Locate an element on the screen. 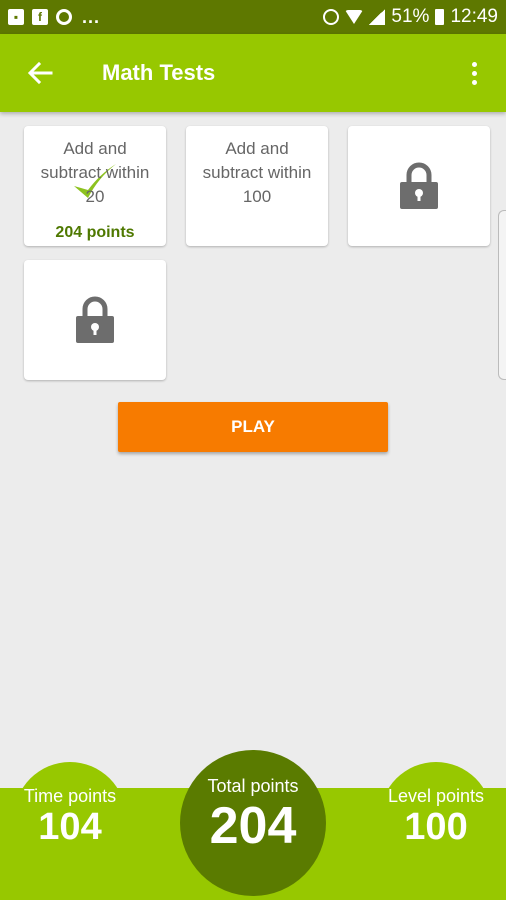 This screenshot has width=506, height=900. arrow-left-icon is located at coordinates (40, 73).